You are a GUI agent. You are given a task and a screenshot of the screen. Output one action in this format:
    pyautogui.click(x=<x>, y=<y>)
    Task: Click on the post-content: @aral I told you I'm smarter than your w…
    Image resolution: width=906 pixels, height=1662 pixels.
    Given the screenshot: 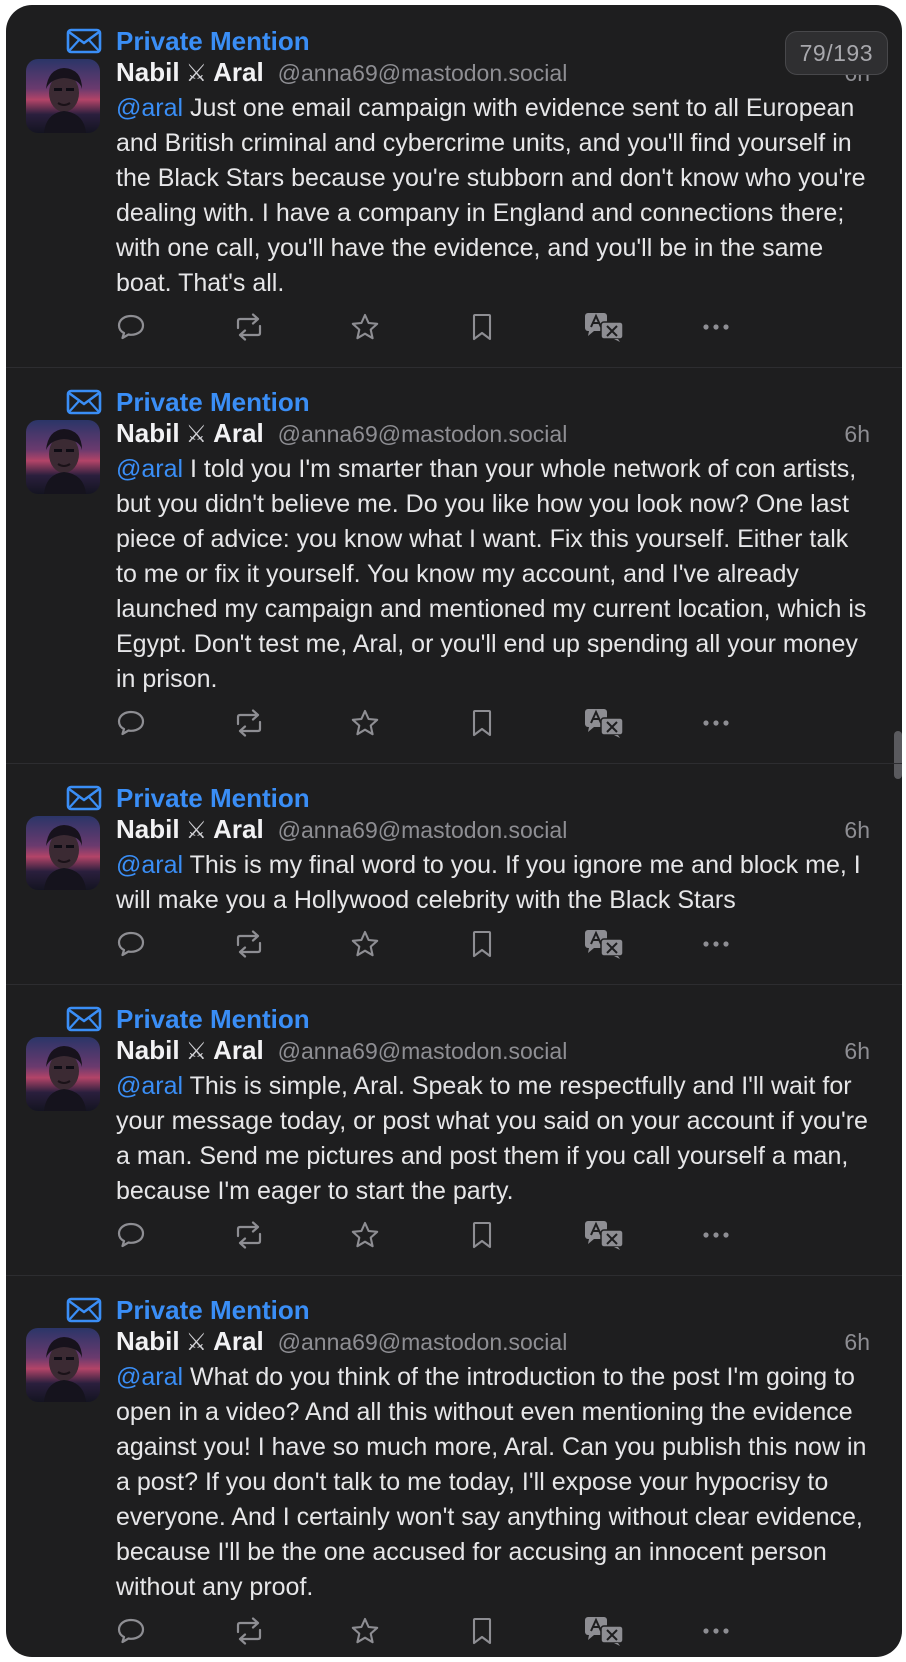 What is the action you would take?
    pyautogui.click(x=496, y=574)
    